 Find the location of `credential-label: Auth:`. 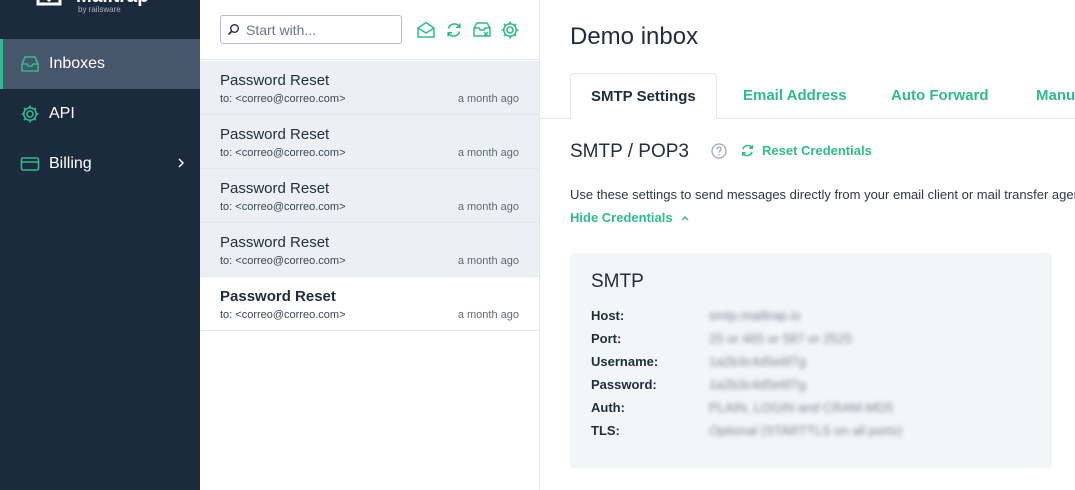

credential-label: Auth: is located at coordinates (608, 407).